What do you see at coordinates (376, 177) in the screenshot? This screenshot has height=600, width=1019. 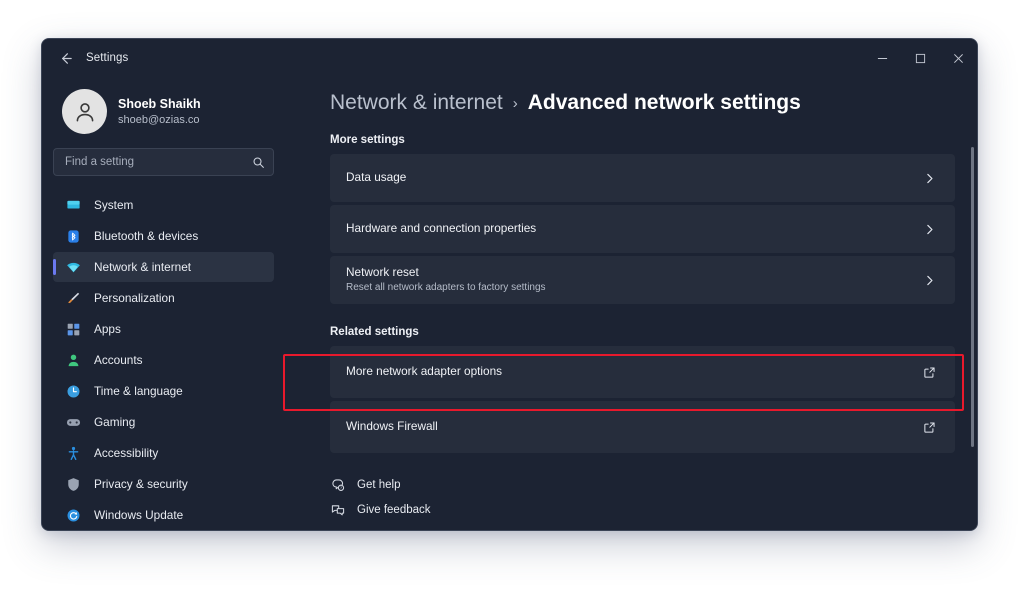 I see `card-title: Data usage` at bounding box center [376, 177].